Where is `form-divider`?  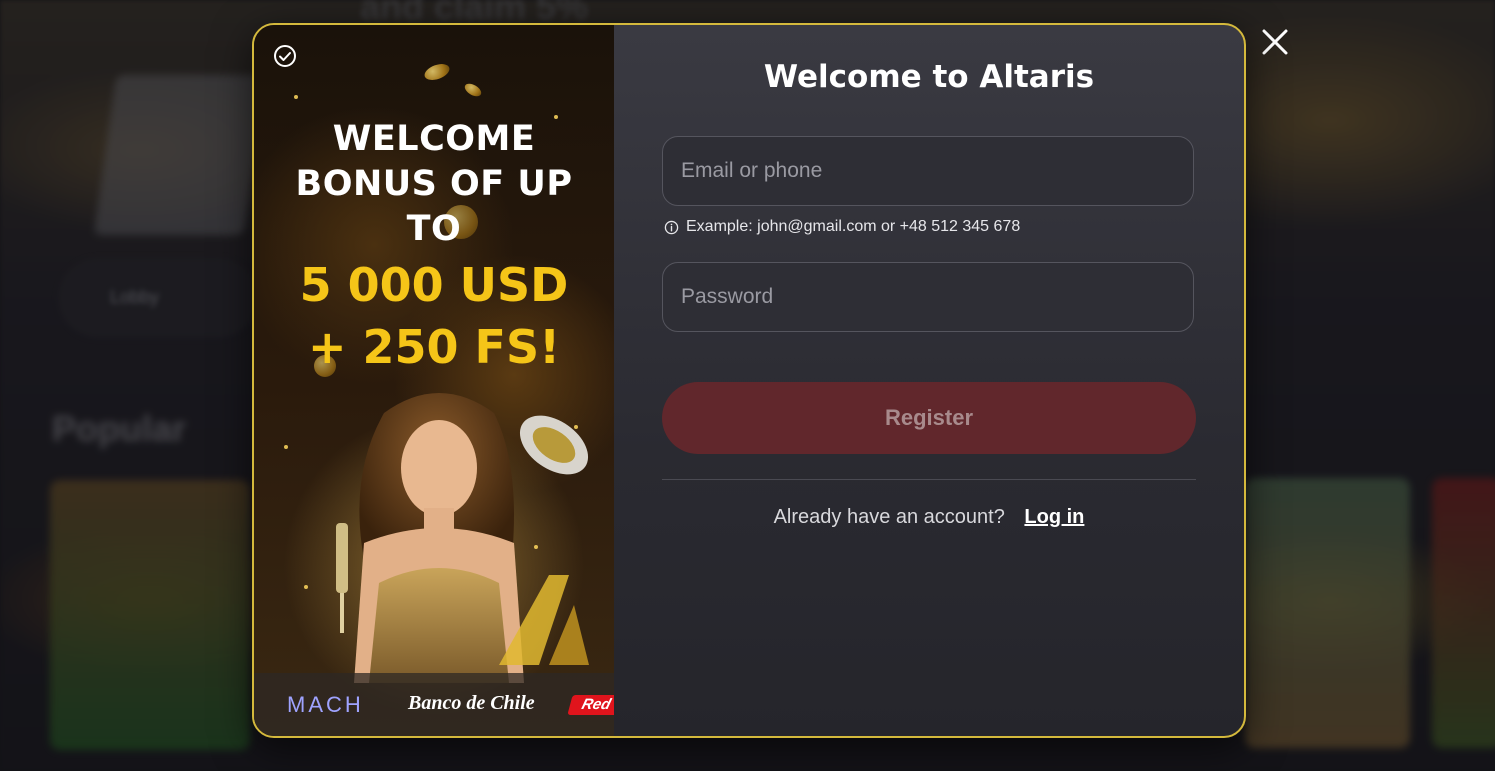
form-divider is located at coordinates (929, 479).